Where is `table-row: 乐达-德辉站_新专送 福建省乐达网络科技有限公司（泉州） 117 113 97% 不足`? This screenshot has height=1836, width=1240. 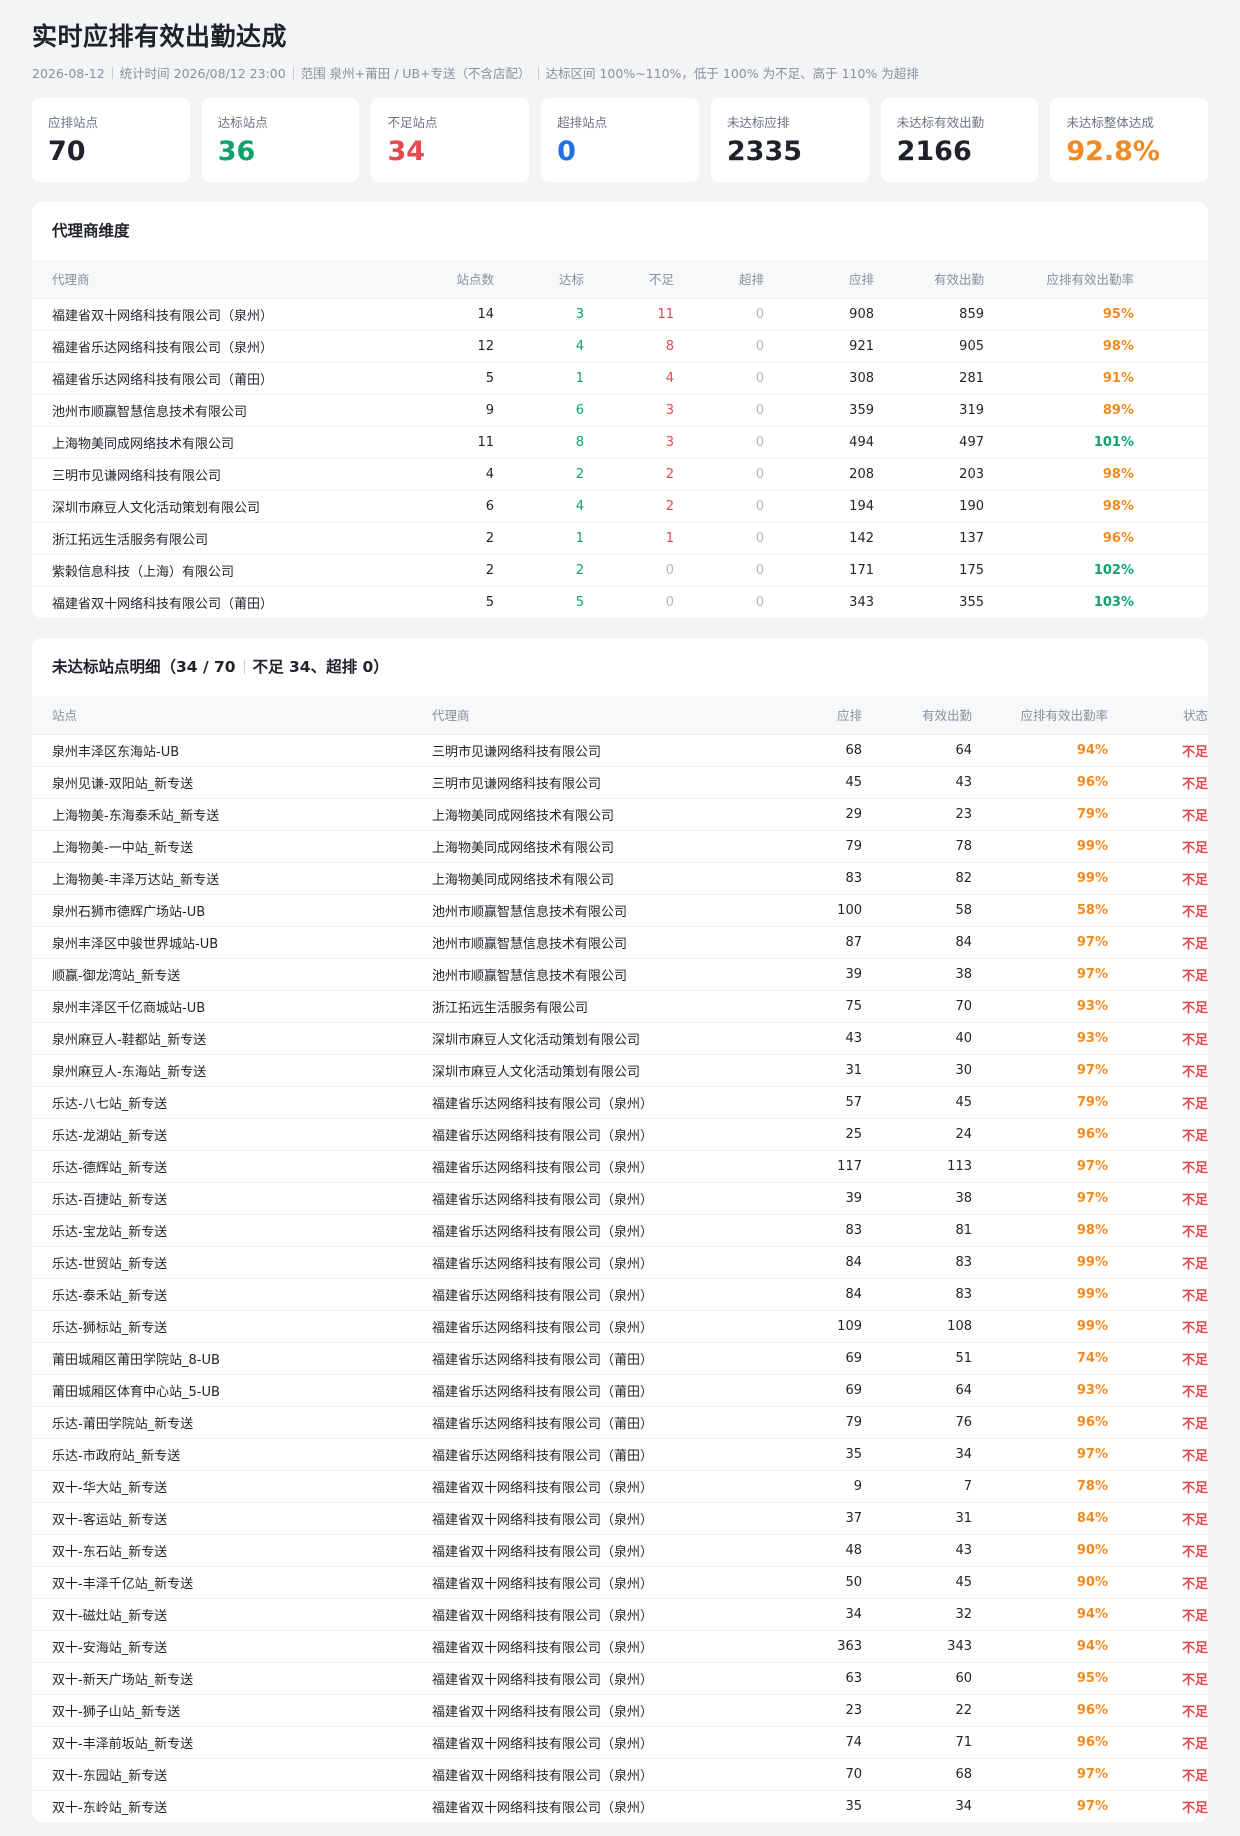 table-row: 乐达-德辉站_新专送 福建省乐达网络科技有限公司（泉州） 117 113 97% 不足 is located at coordinates (620, 1165).